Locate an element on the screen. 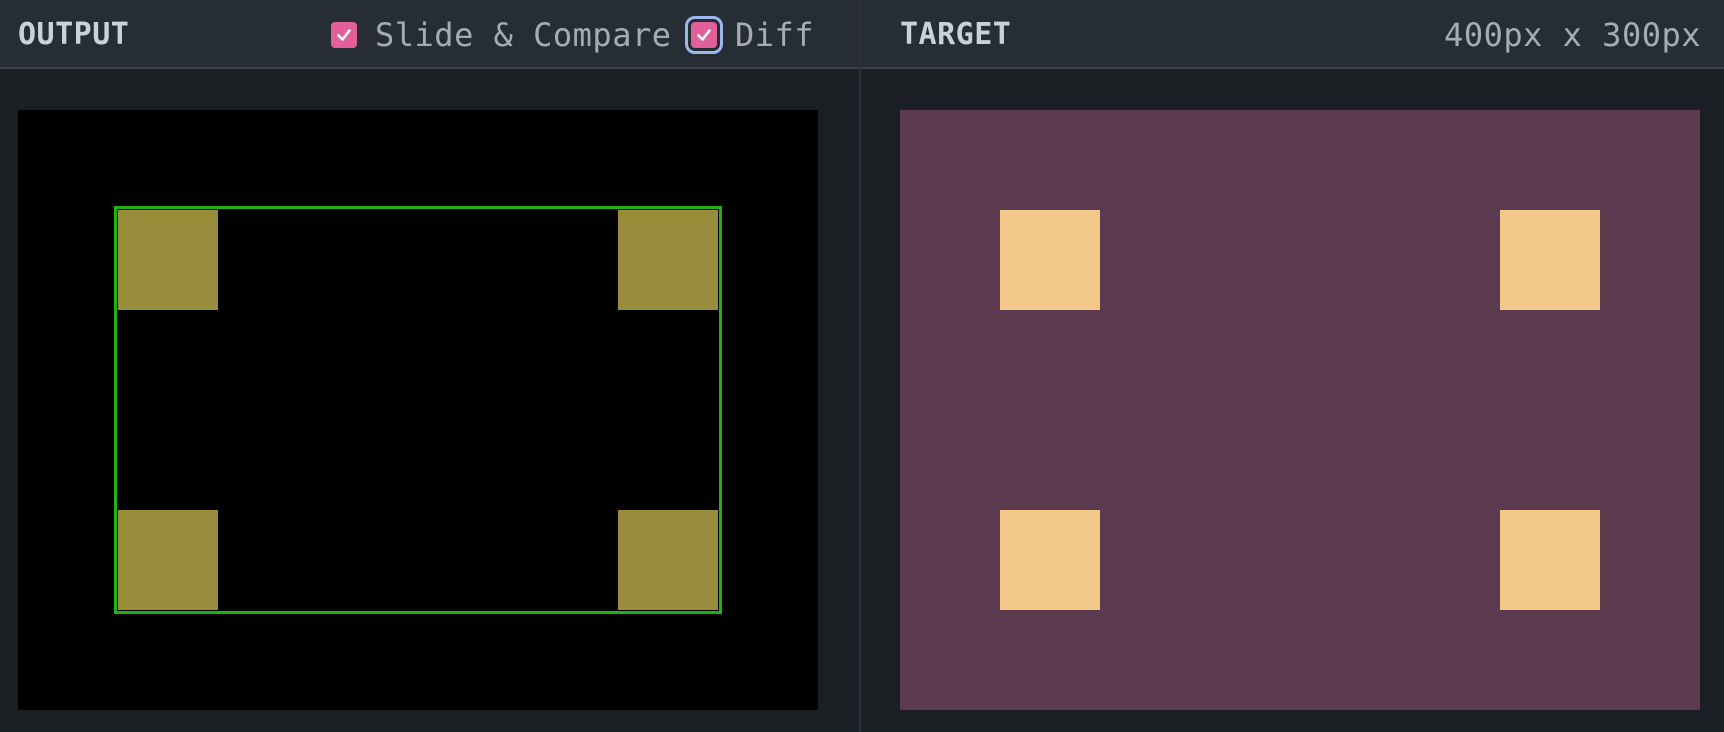  slide-compare-toggle: Slide & Compare is located at coordinates (501, 35).